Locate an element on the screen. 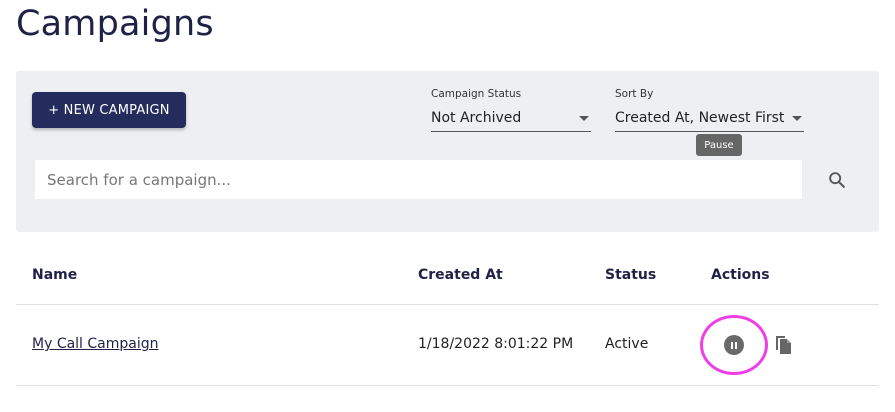 The width and height of the screenshot is (895, 412). copy-button is located at coordinates (783, 344).